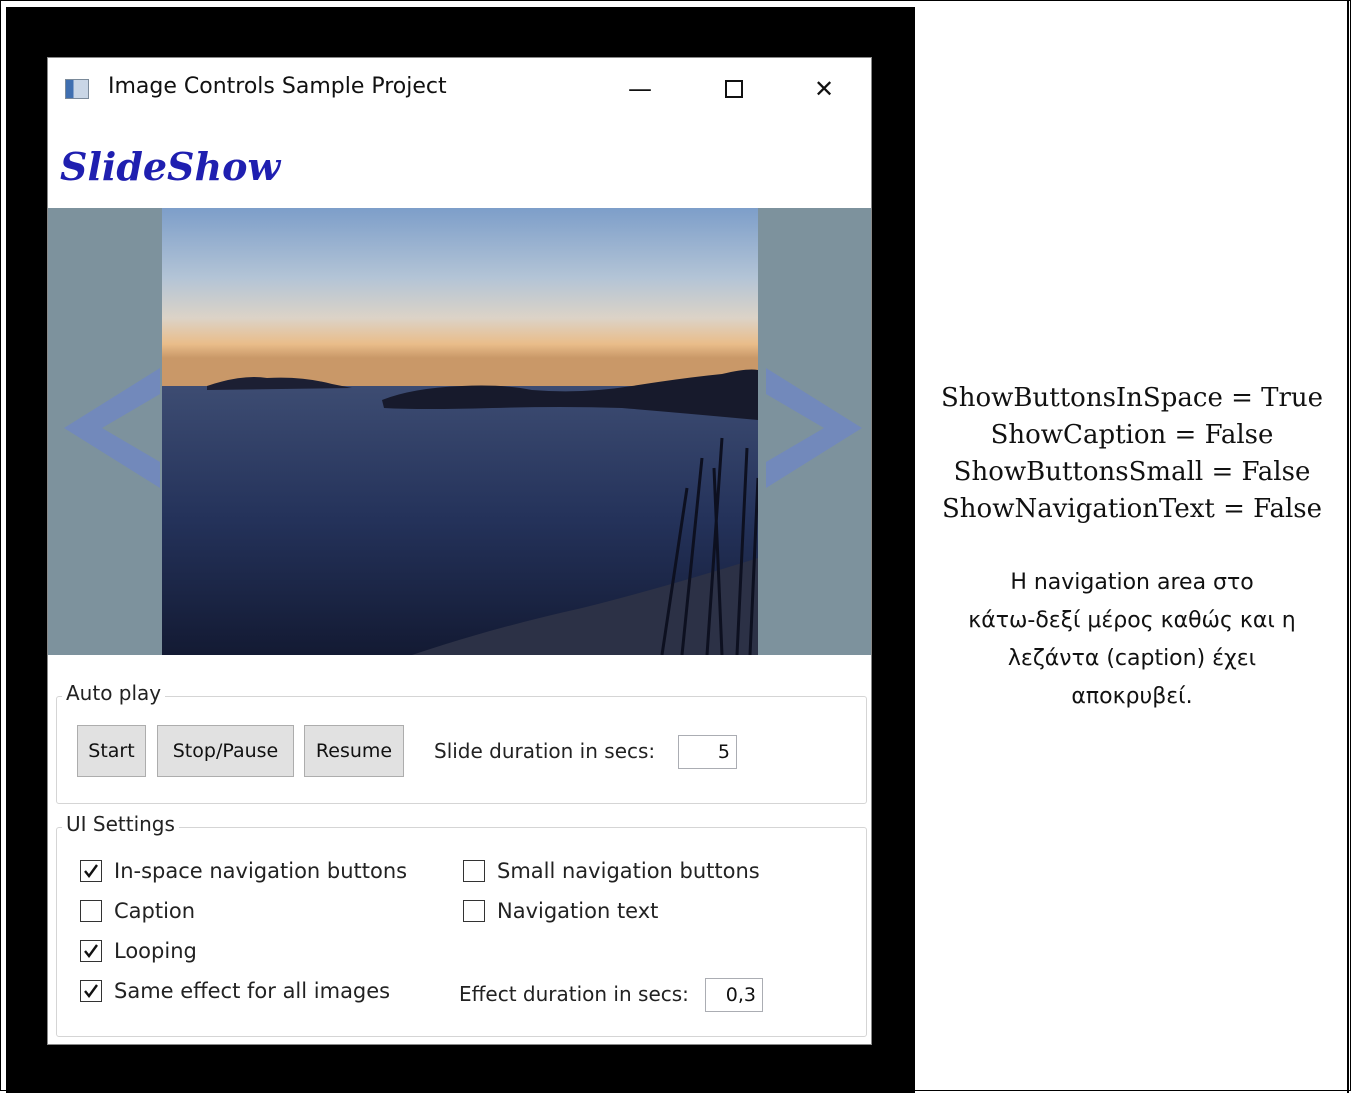 This screenshot has height=1093, width=1353. I want to click on property-line: ShowCaption = False, so click(1132, 435).